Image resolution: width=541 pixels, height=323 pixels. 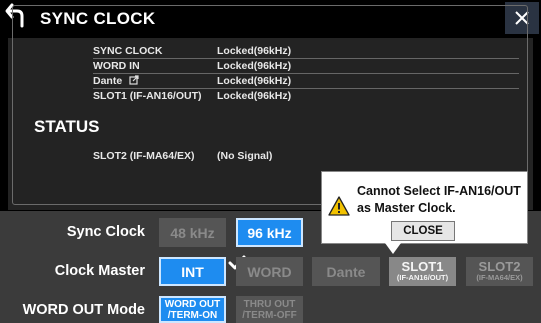 What do you see at coordinates (245, 156) in the screenshot?
I see `status-value: (No Signal)` at bounding box center [245, 156].